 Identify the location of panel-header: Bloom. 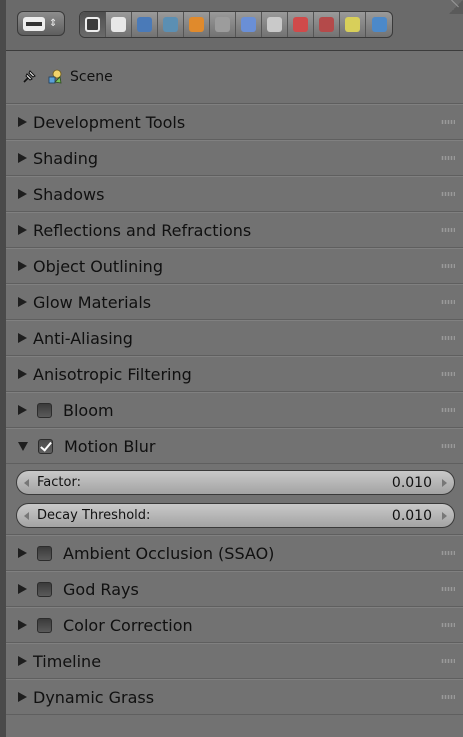
(234, 410).